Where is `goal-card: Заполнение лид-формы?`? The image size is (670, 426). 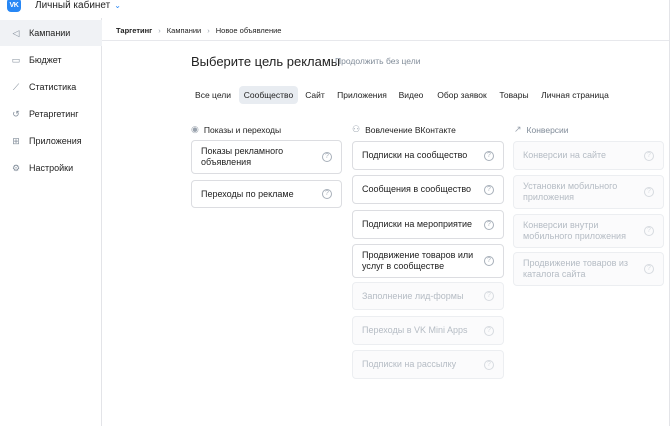 goal-card: Заполнение лид-формы? is located at coordinates (428, 296).